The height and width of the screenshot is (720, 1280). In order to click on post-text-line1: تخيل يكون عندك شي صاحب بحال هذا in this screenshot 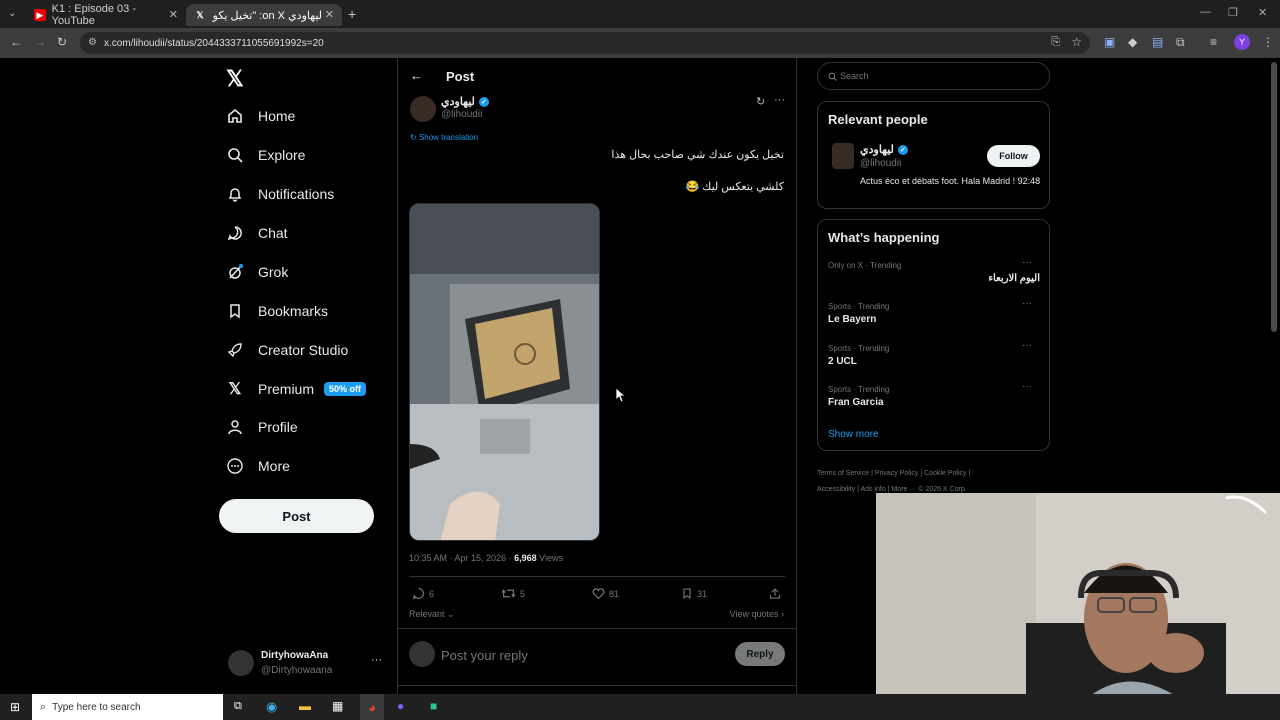, I will do `click(697, 155)`.